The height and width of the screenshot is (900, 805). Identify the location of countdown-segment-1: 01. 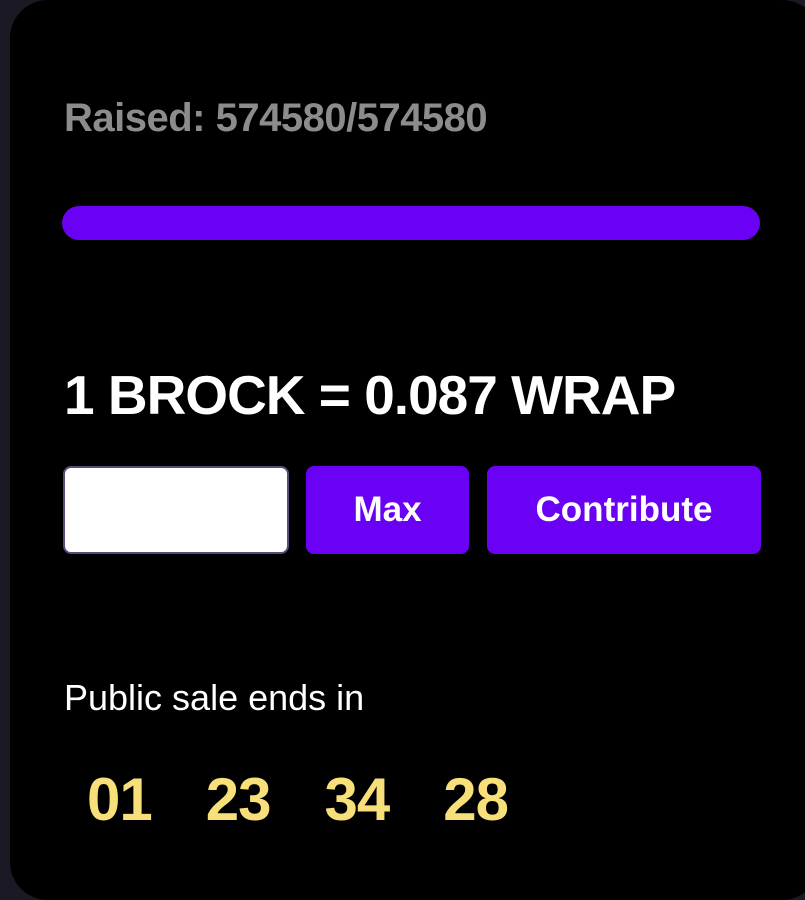
(120, 799).